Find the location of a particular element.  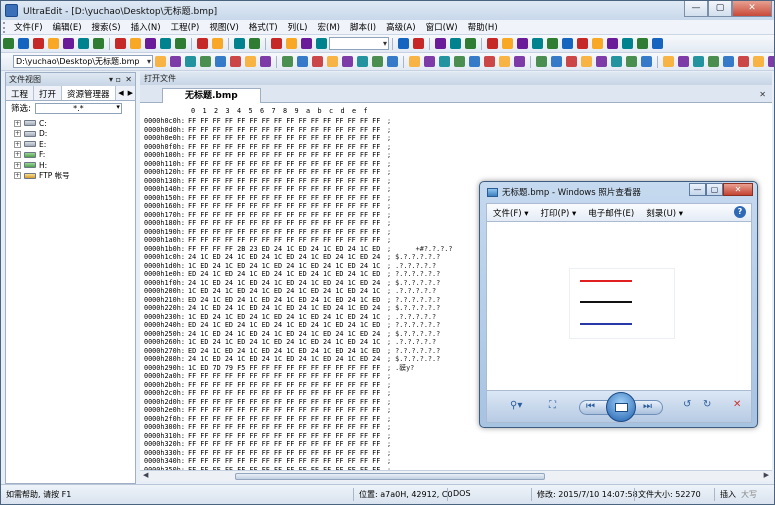

minimize-button: — is located at coordinates (696, 9).